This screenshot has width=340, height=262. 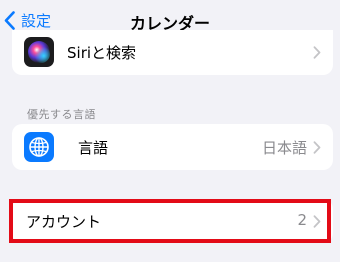 I want to click on accounts-label: アカウント, so click(x=64, y=222).